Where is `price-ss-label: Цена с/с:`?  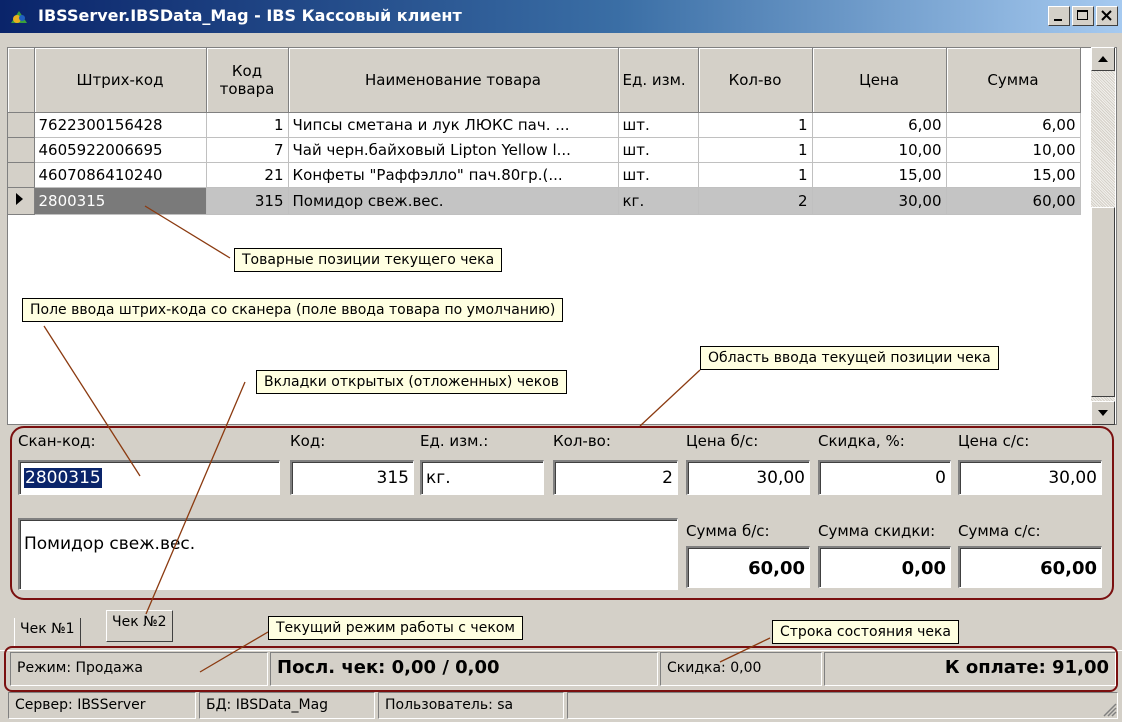 price-ss-label: Цена с/с: is located at coordinates (994, 441).